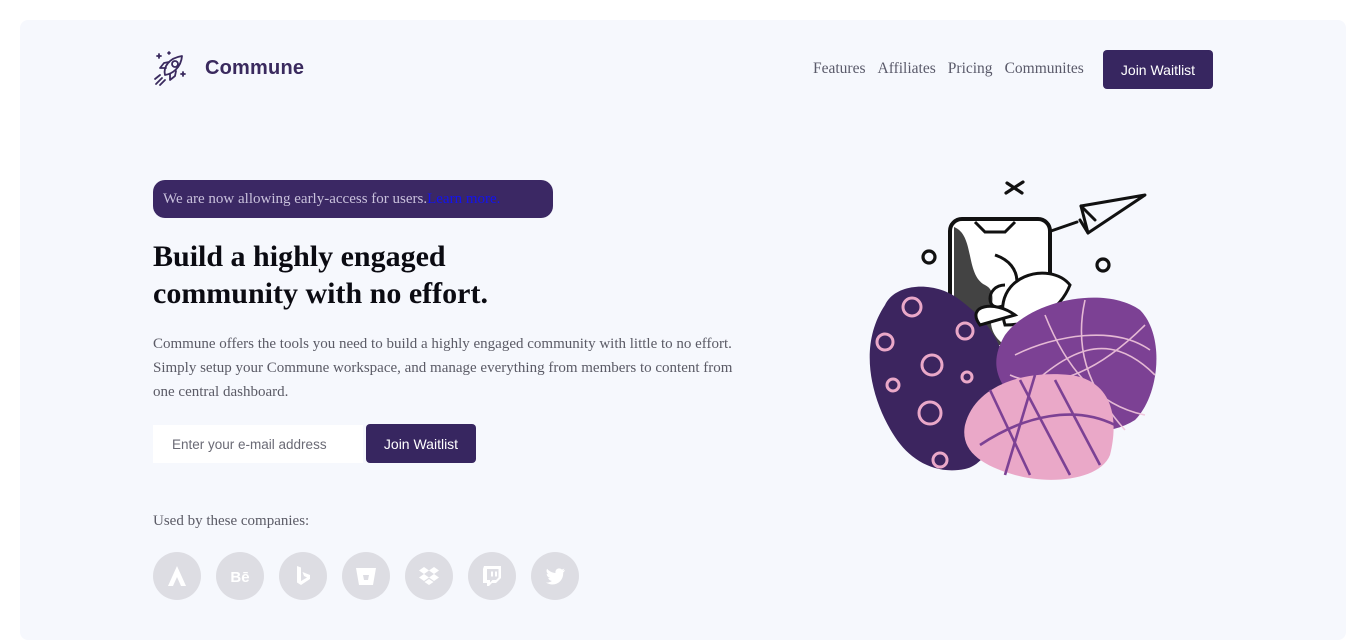 The width and height of the screenshot is (1366, 640). I want to click on company-logos: Bē, so click(366, 576).